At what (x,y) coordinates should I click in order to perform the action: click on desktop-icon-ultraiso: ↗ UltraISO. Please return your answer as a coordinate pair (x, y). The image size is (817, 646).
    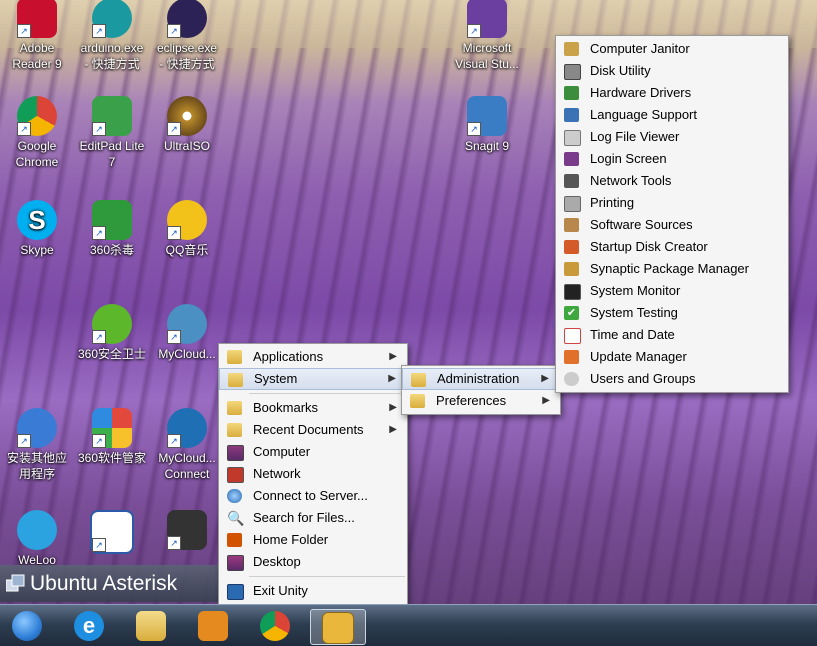
    Looking at the image, I should click on (187, 125).